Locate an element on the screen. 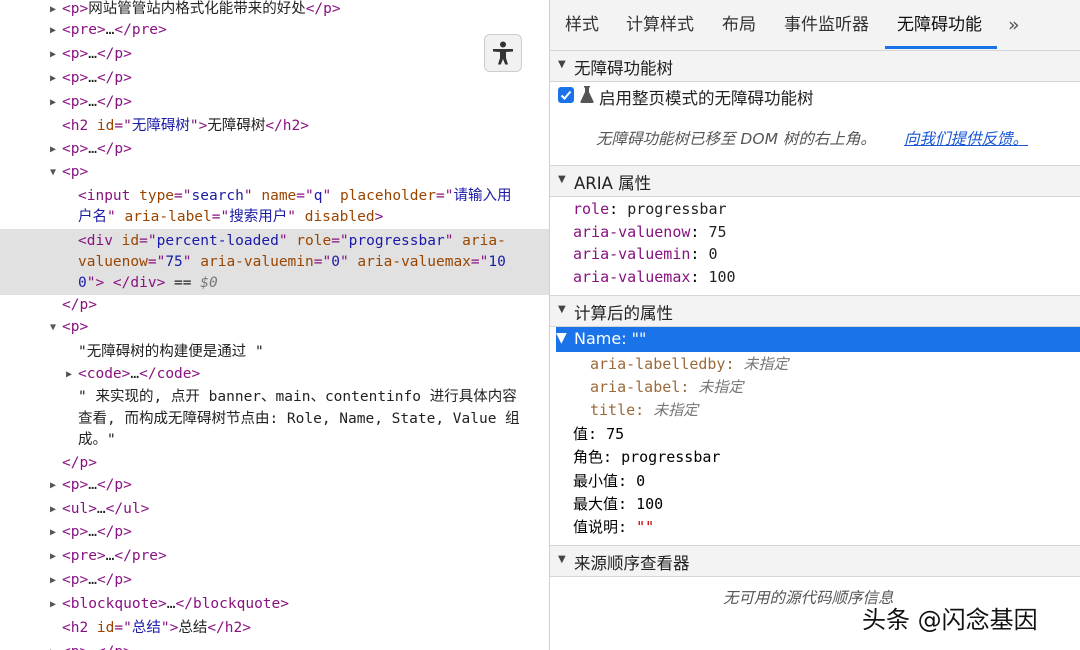  flask-icon is located at coordinates (587, 94).